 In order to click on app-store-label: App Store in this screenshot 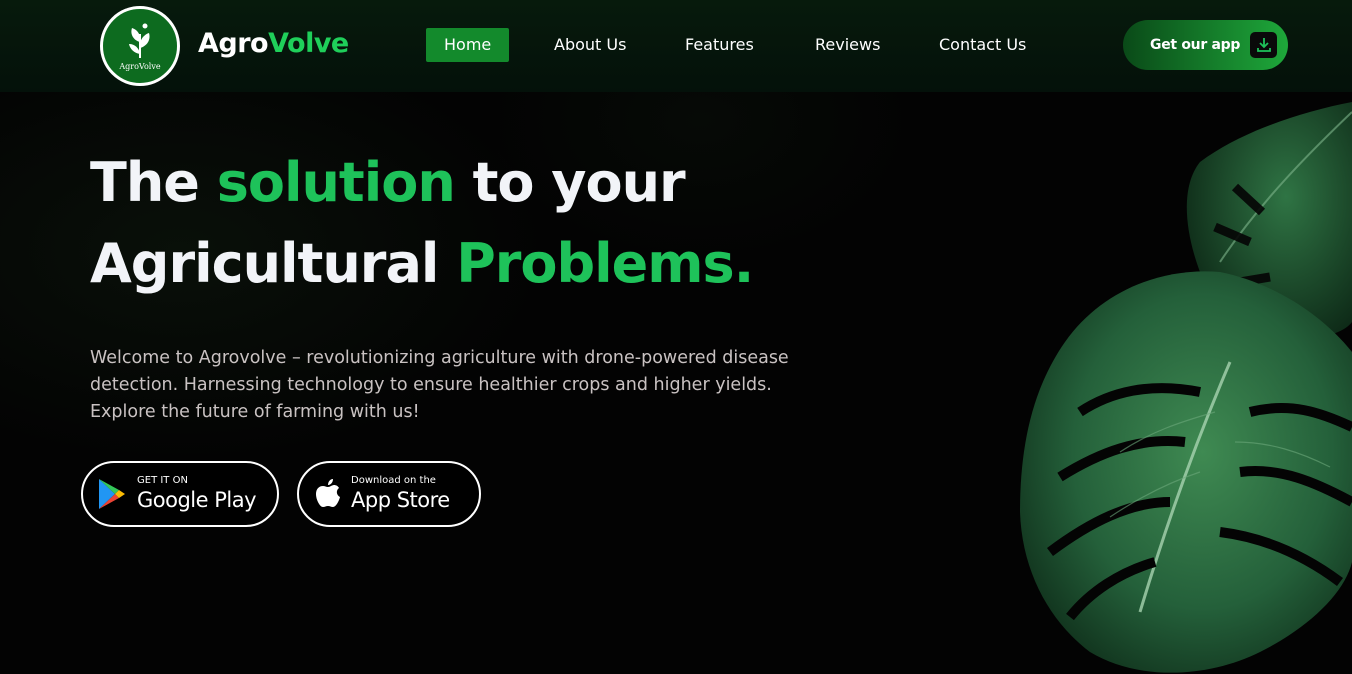, I will do `click(400, 500)`.